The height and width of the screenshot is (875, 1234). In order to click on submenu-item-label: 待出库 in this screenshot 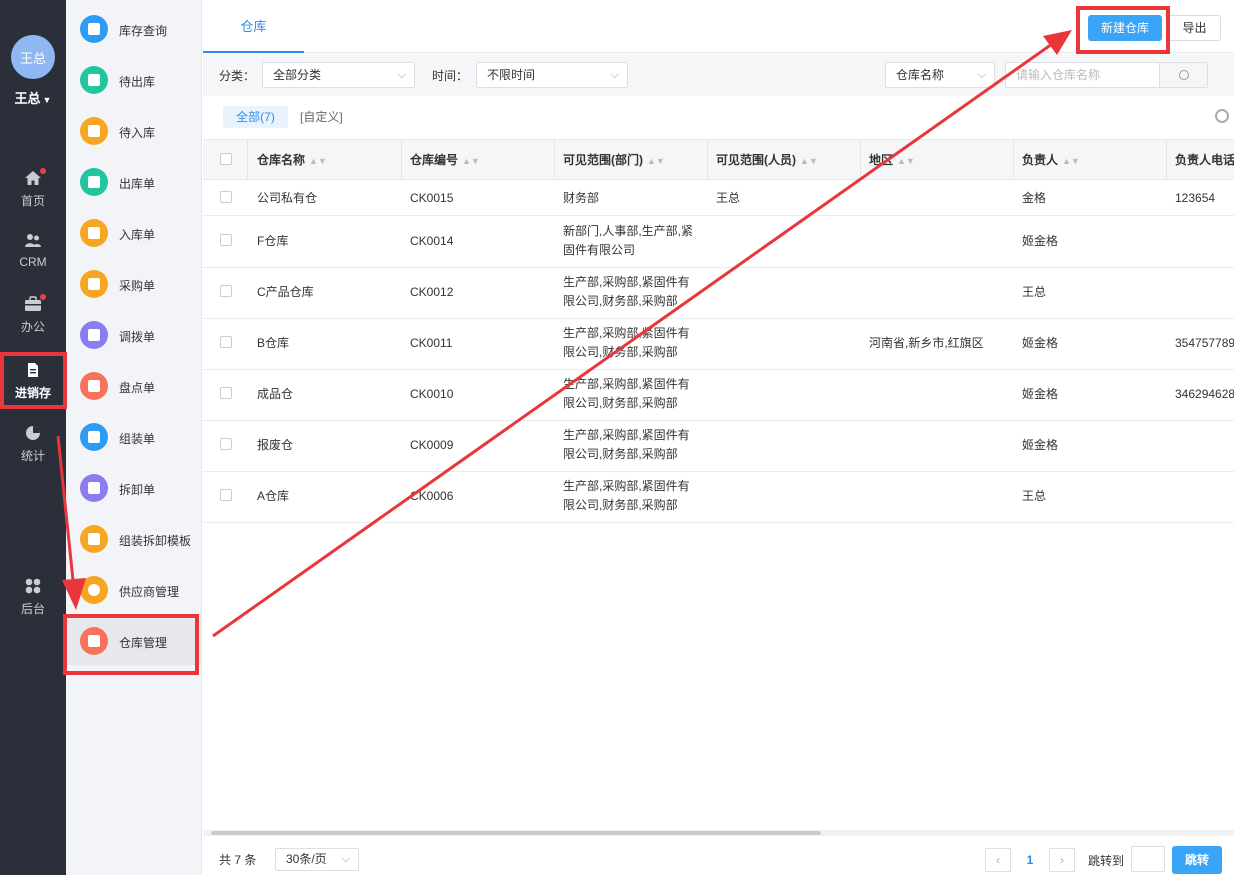, I will do `click(137, 82)`.